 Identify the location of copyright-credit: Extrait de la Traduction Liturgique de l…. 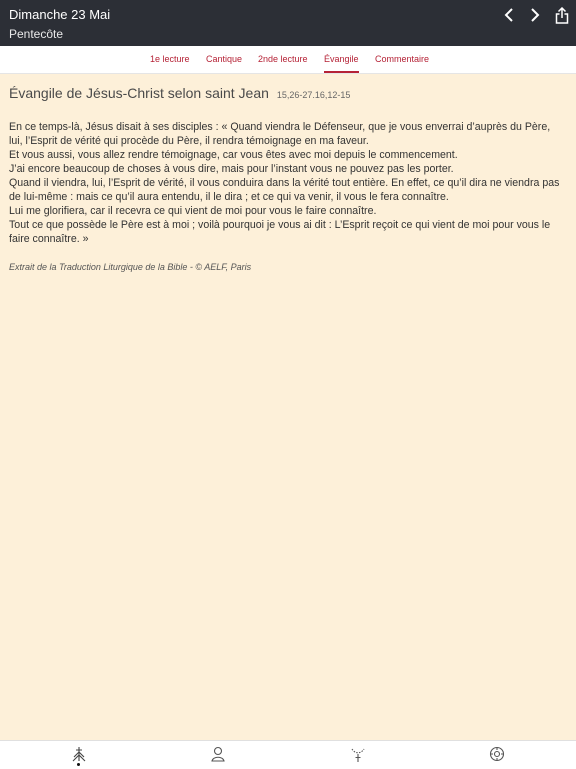
(130, 267).